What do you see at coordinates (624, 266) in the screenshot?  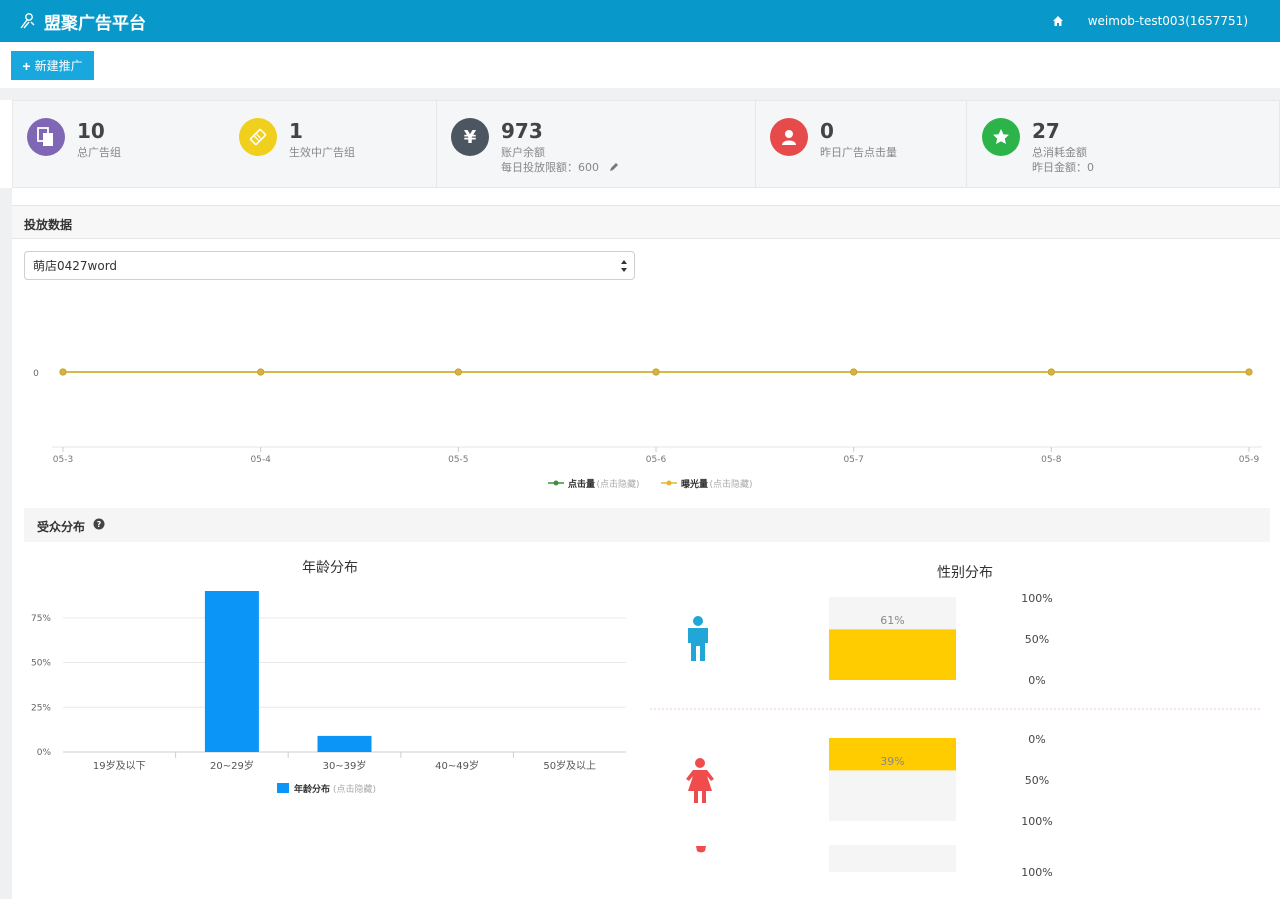 I see `select-arrows-icon` at bounding box center [624, 266].